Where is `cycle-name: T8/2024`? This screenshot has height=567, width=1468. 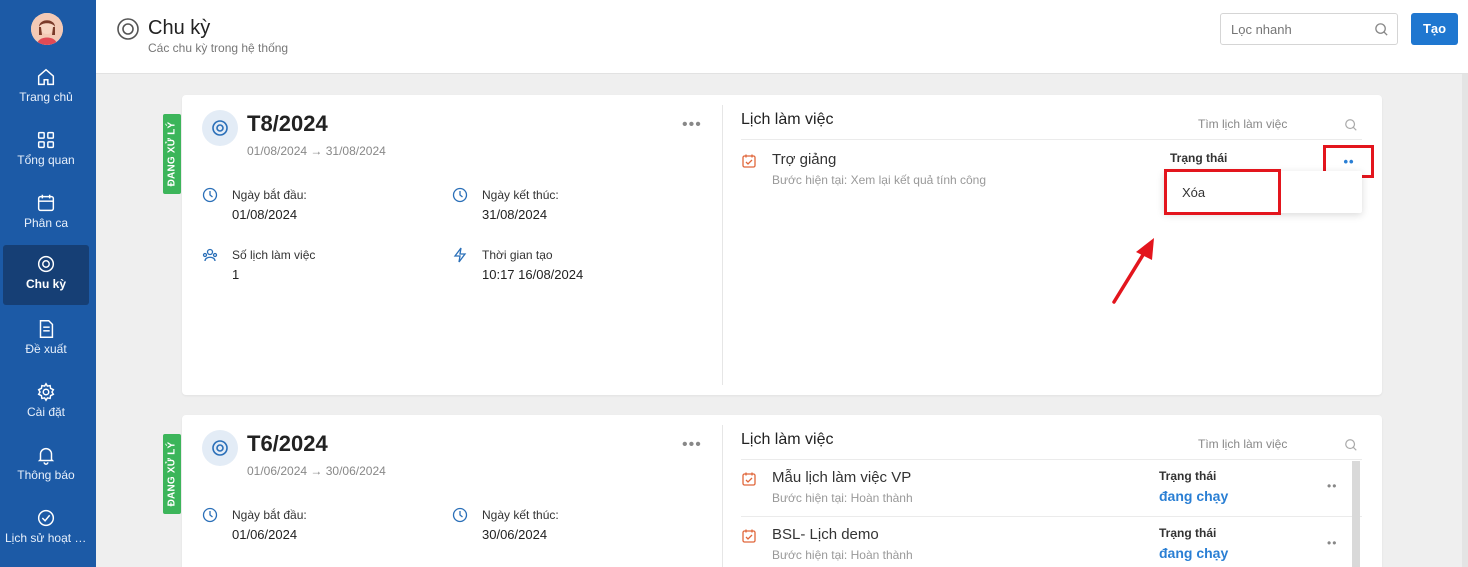
cycle-name: T8/2024 is located at coordinates (287, 124).